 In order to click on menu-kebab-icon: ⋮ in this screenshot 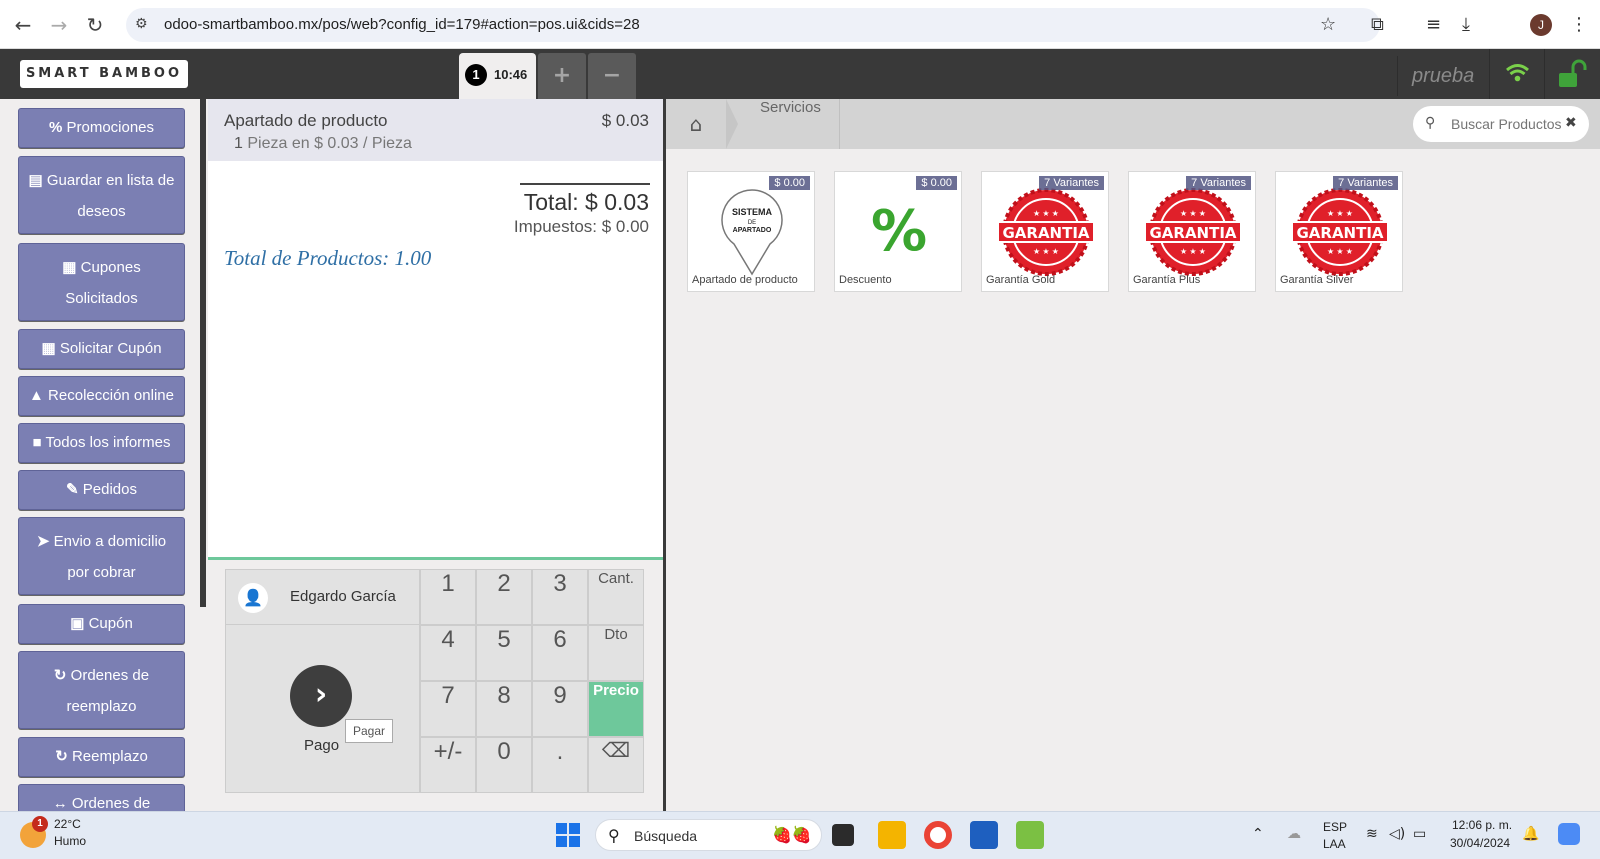, I will do `click(1579, 24)`.